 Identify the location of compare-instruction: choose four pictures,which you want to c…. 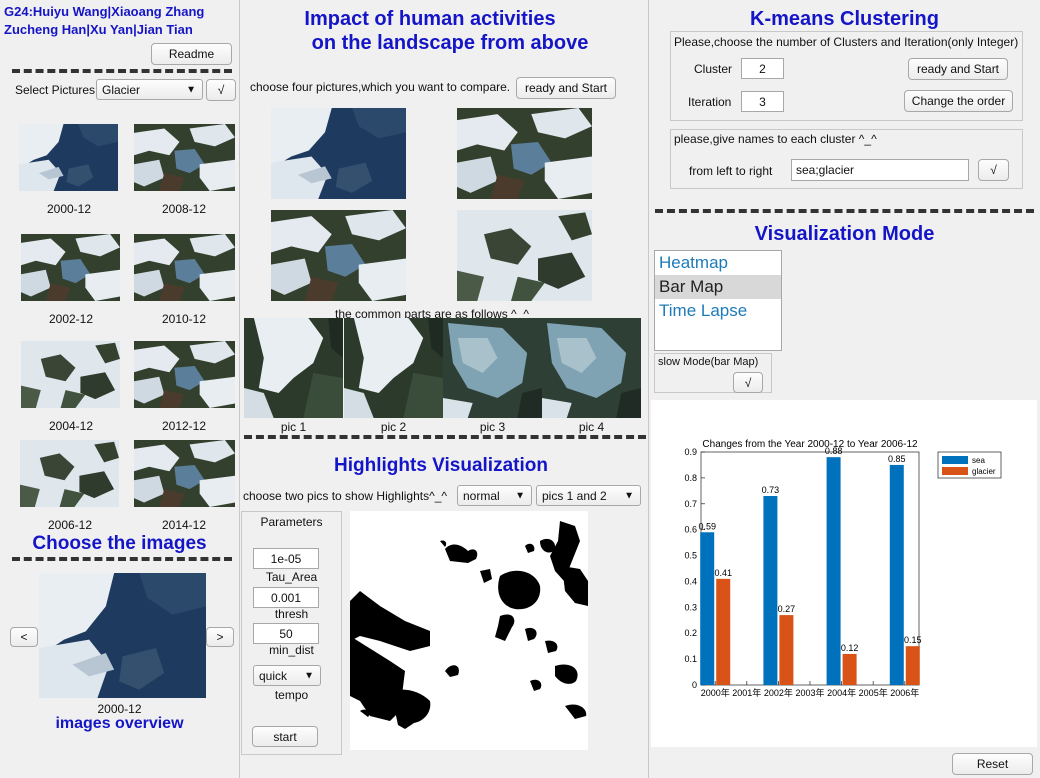
(380, 87).